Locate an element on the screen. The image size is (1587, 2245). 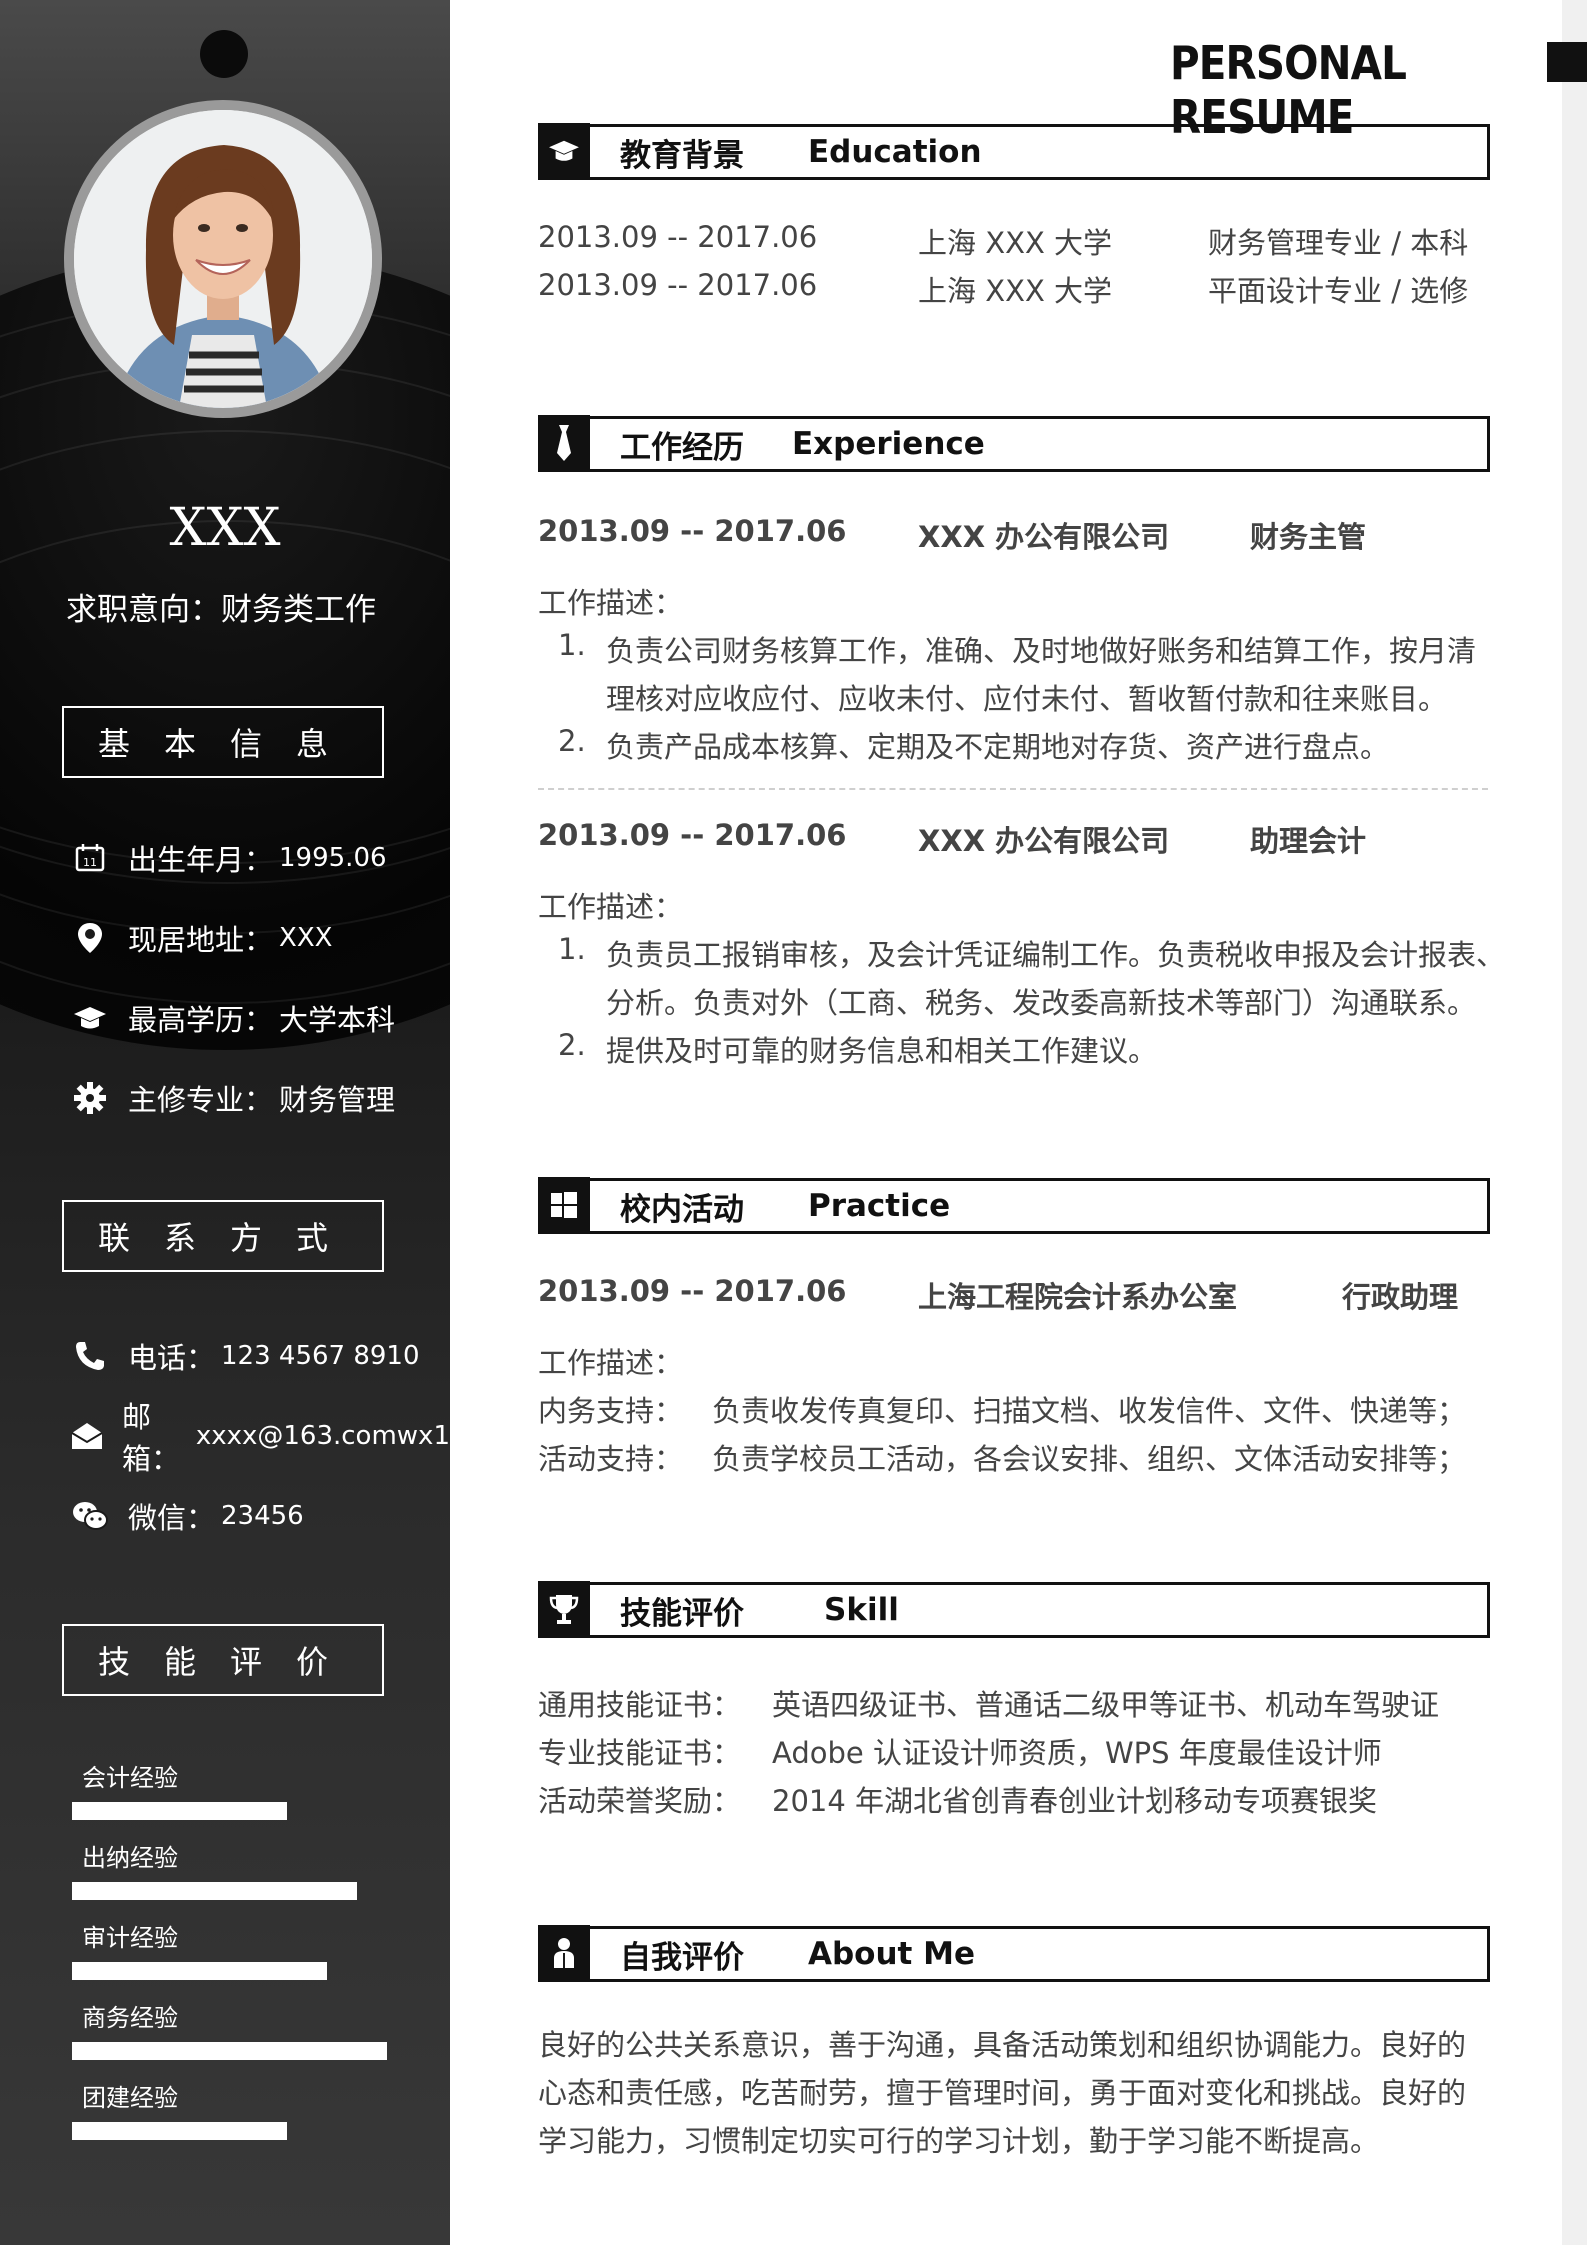
address-row: 现居地址： XXX is located at coordinates (201, 938).